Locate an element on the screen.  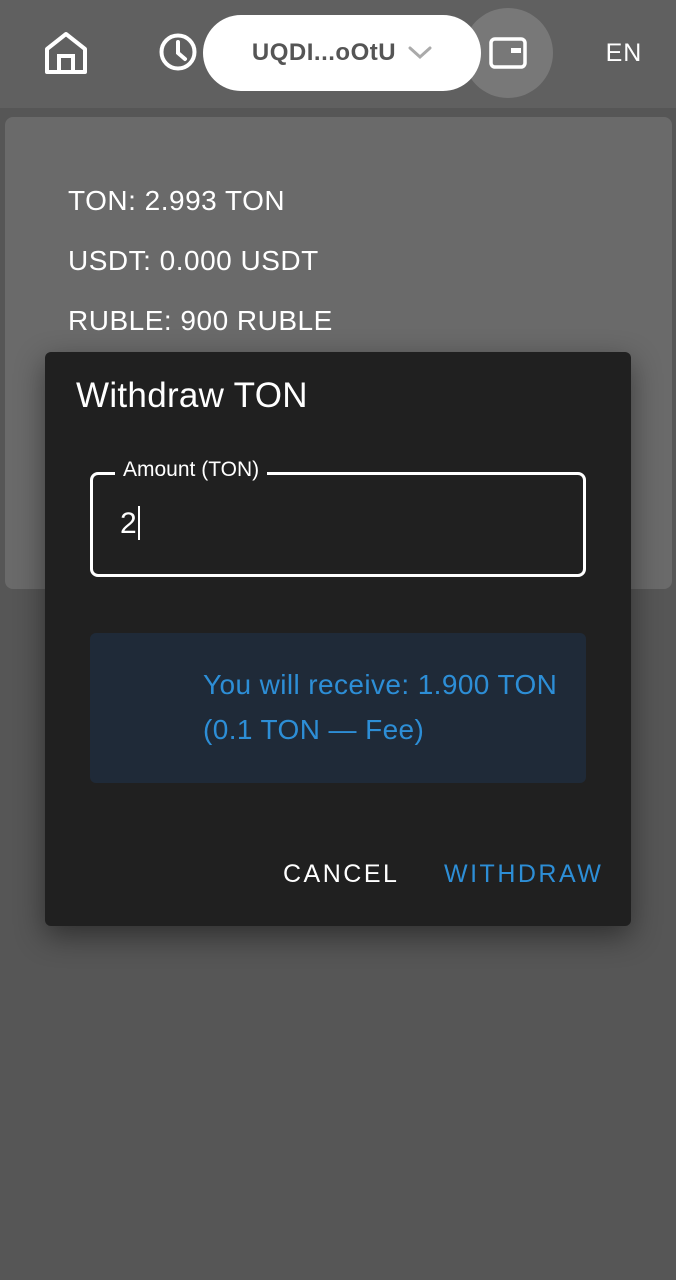
dialog-title: Withdraw TON is located at coordinates (192, 395).